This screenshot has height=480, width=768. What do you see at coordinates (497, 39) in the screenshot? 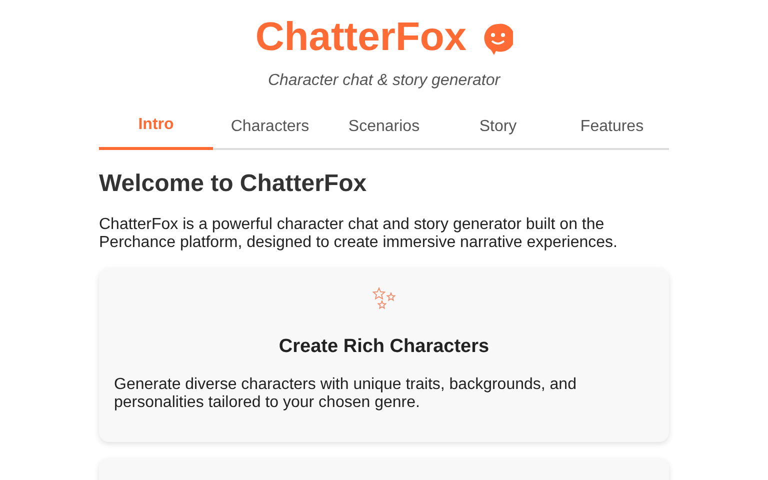
I see `smiley-chat-bubble-icon` at bounding box center [497, 39].